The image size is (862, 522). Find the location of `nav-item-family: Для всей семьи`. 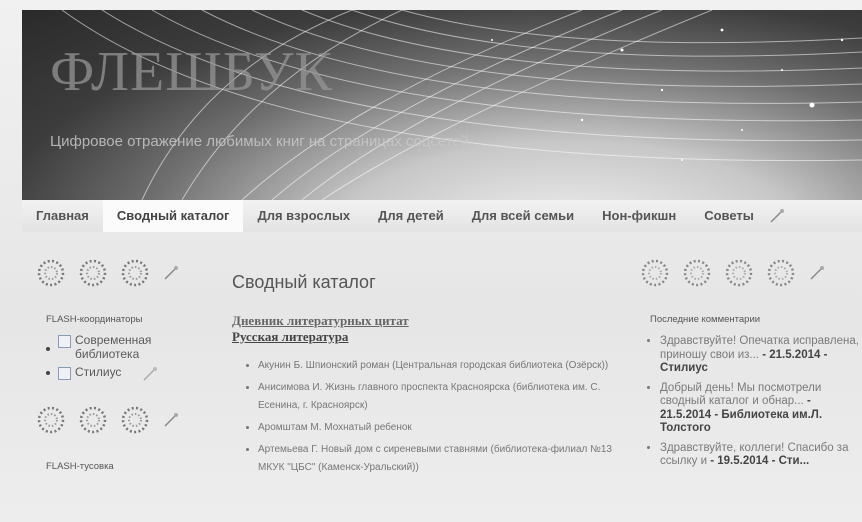

nav-item-family: Для всей семьи is located at coordinates (523, 216).